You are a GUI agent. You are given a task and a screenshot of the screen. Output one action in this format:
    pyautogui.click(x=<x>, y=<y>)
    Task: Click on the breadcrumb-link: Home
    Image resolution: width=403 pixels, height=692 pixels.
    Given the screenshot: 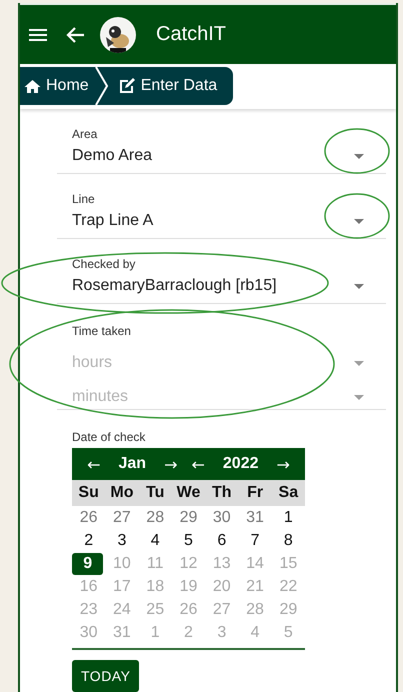 What is the action you would take?
    pyautogui.click(x=57, y=86)
    